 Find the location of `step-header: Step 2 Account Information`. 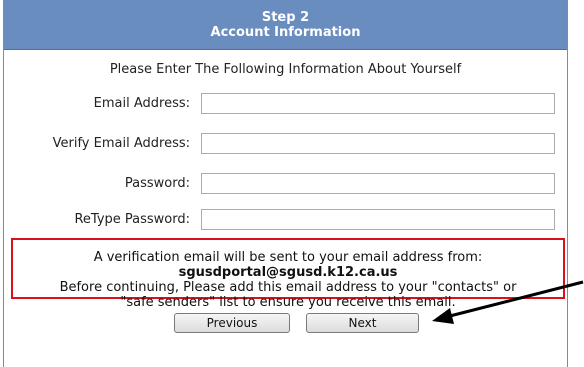

step-header: Step 2 Account Information is located at coordinates (285, 25).